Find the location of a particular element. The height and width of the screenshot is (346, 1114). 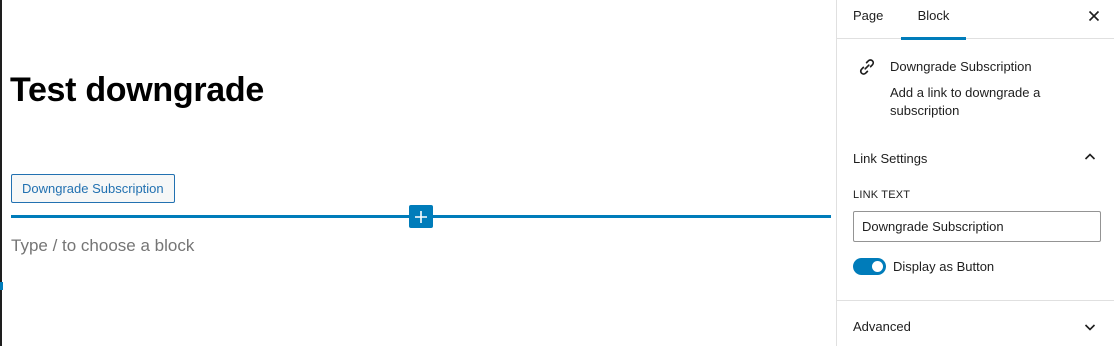

close-sidebar-button is located at coordinates (1094, 16).